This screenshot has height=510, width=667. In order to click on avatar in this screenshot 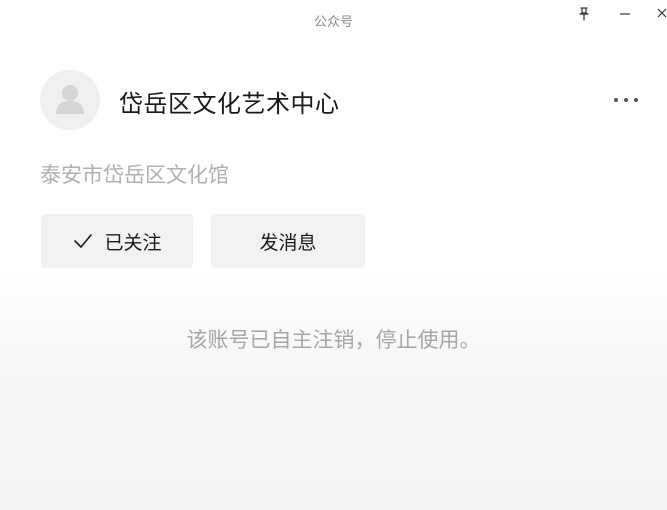, I will do `click(70, 100)`.